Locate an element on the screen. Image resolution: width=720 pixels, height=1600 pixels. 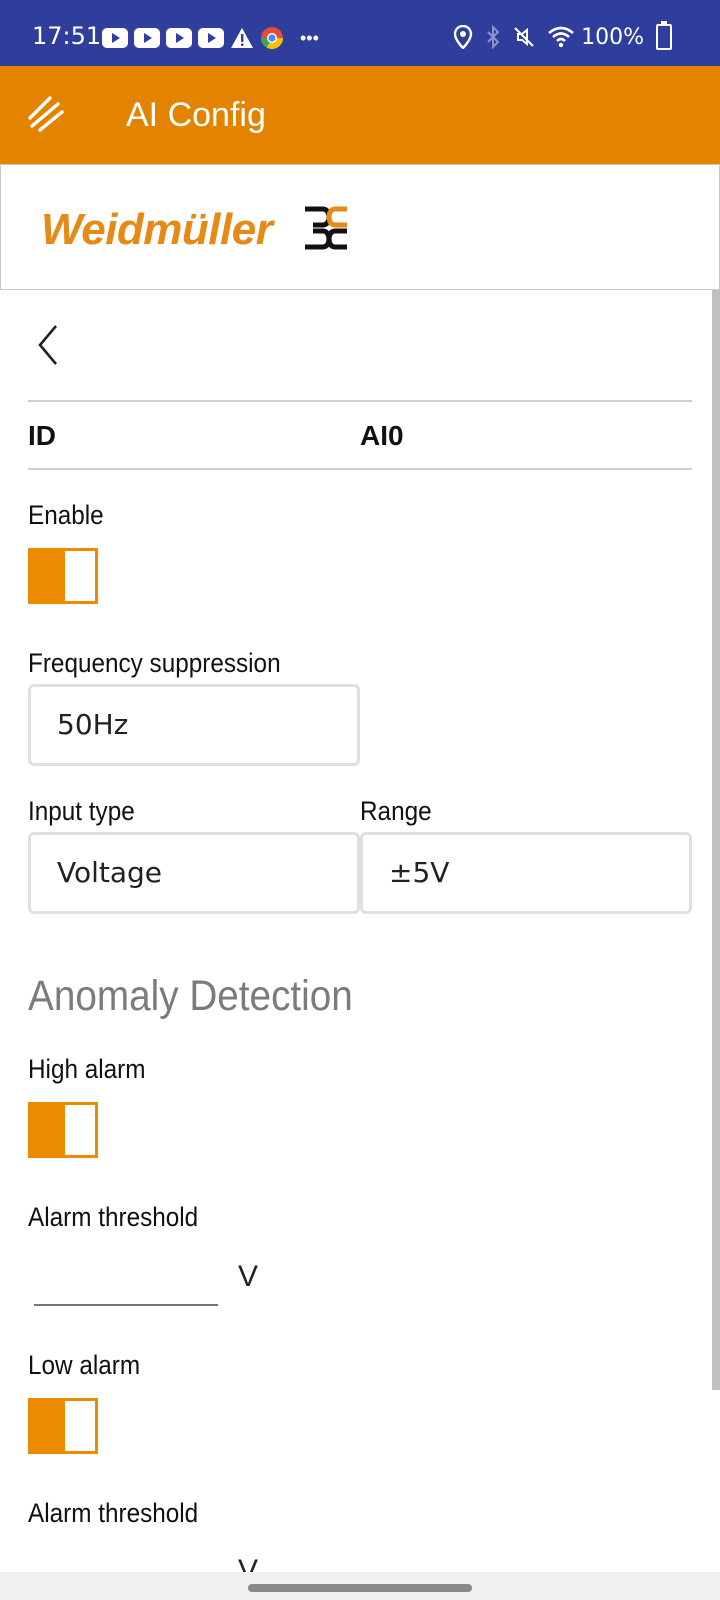
battery-percent: 100% is located at coordinates (612, 37).